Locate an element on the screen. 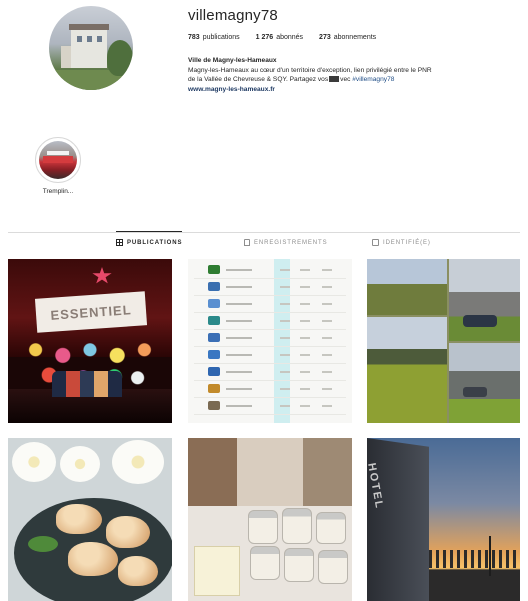 The width and height of the screenshot is (528, 601). post-thumbnail-stage-show: ESSENTIEL is located at coordinates (90, 341).